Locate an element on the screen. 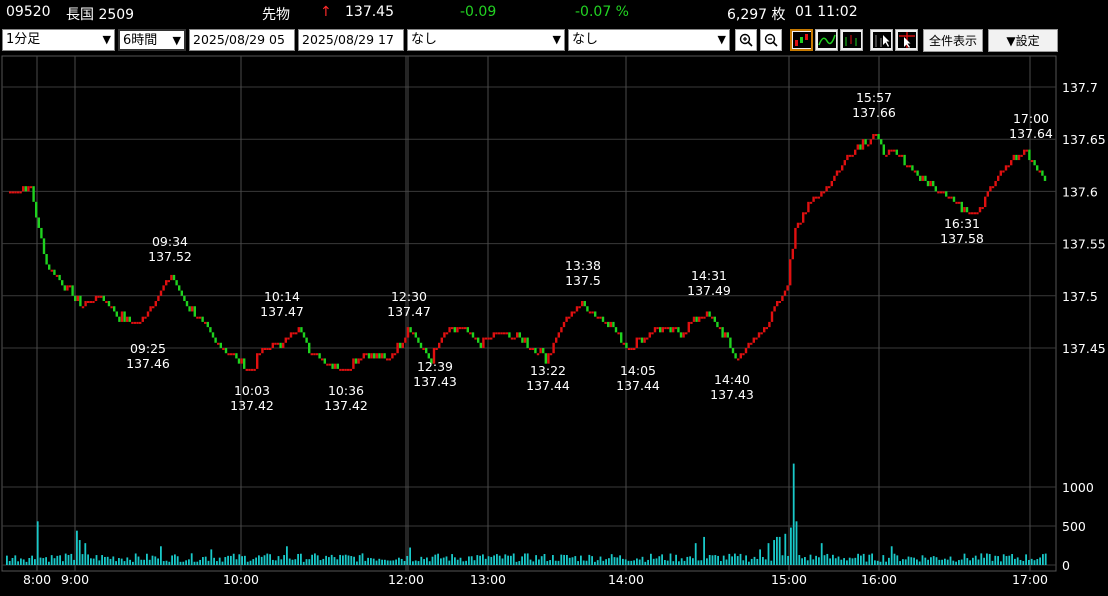 The width and height of the screenshot is (1108, 596). span-select: 6時間 ▼ is located at coordinates (152, 40).